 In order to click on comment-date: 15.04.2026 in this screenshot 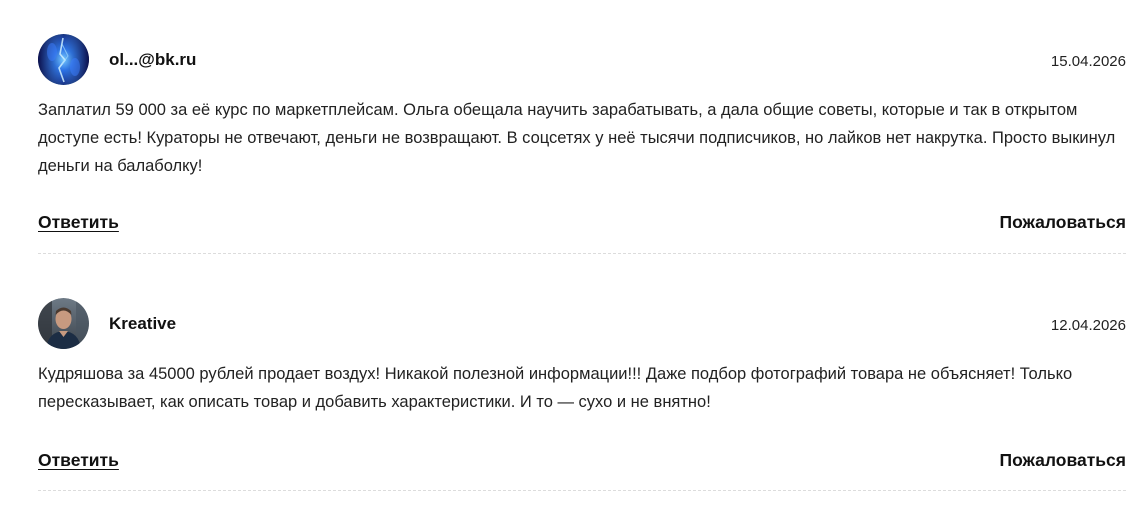, I will do `click(1088, 61)`.